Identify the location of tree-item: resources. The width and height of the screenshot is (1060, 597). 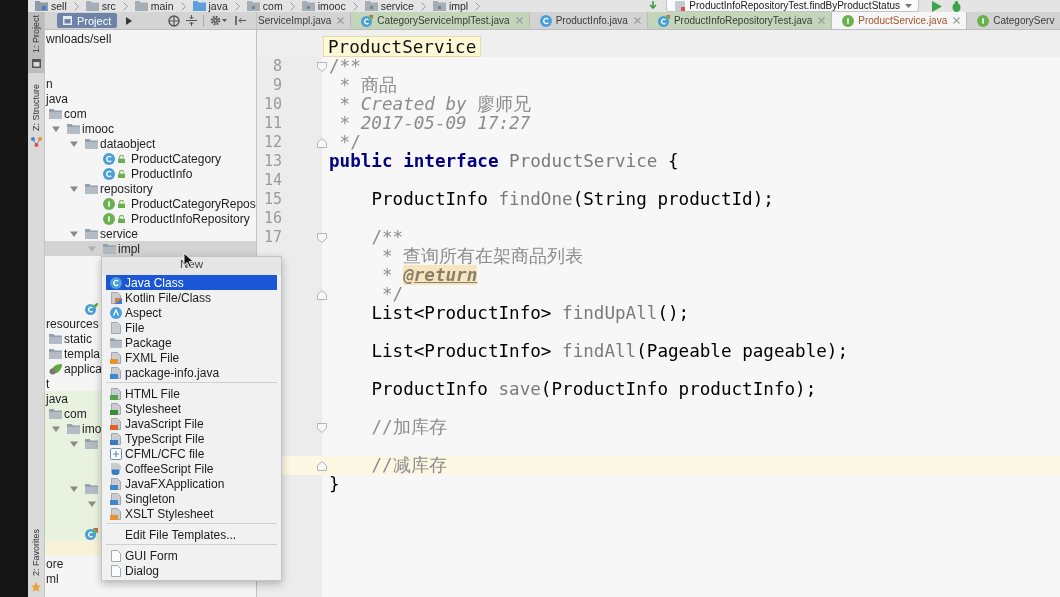
(72, 323).